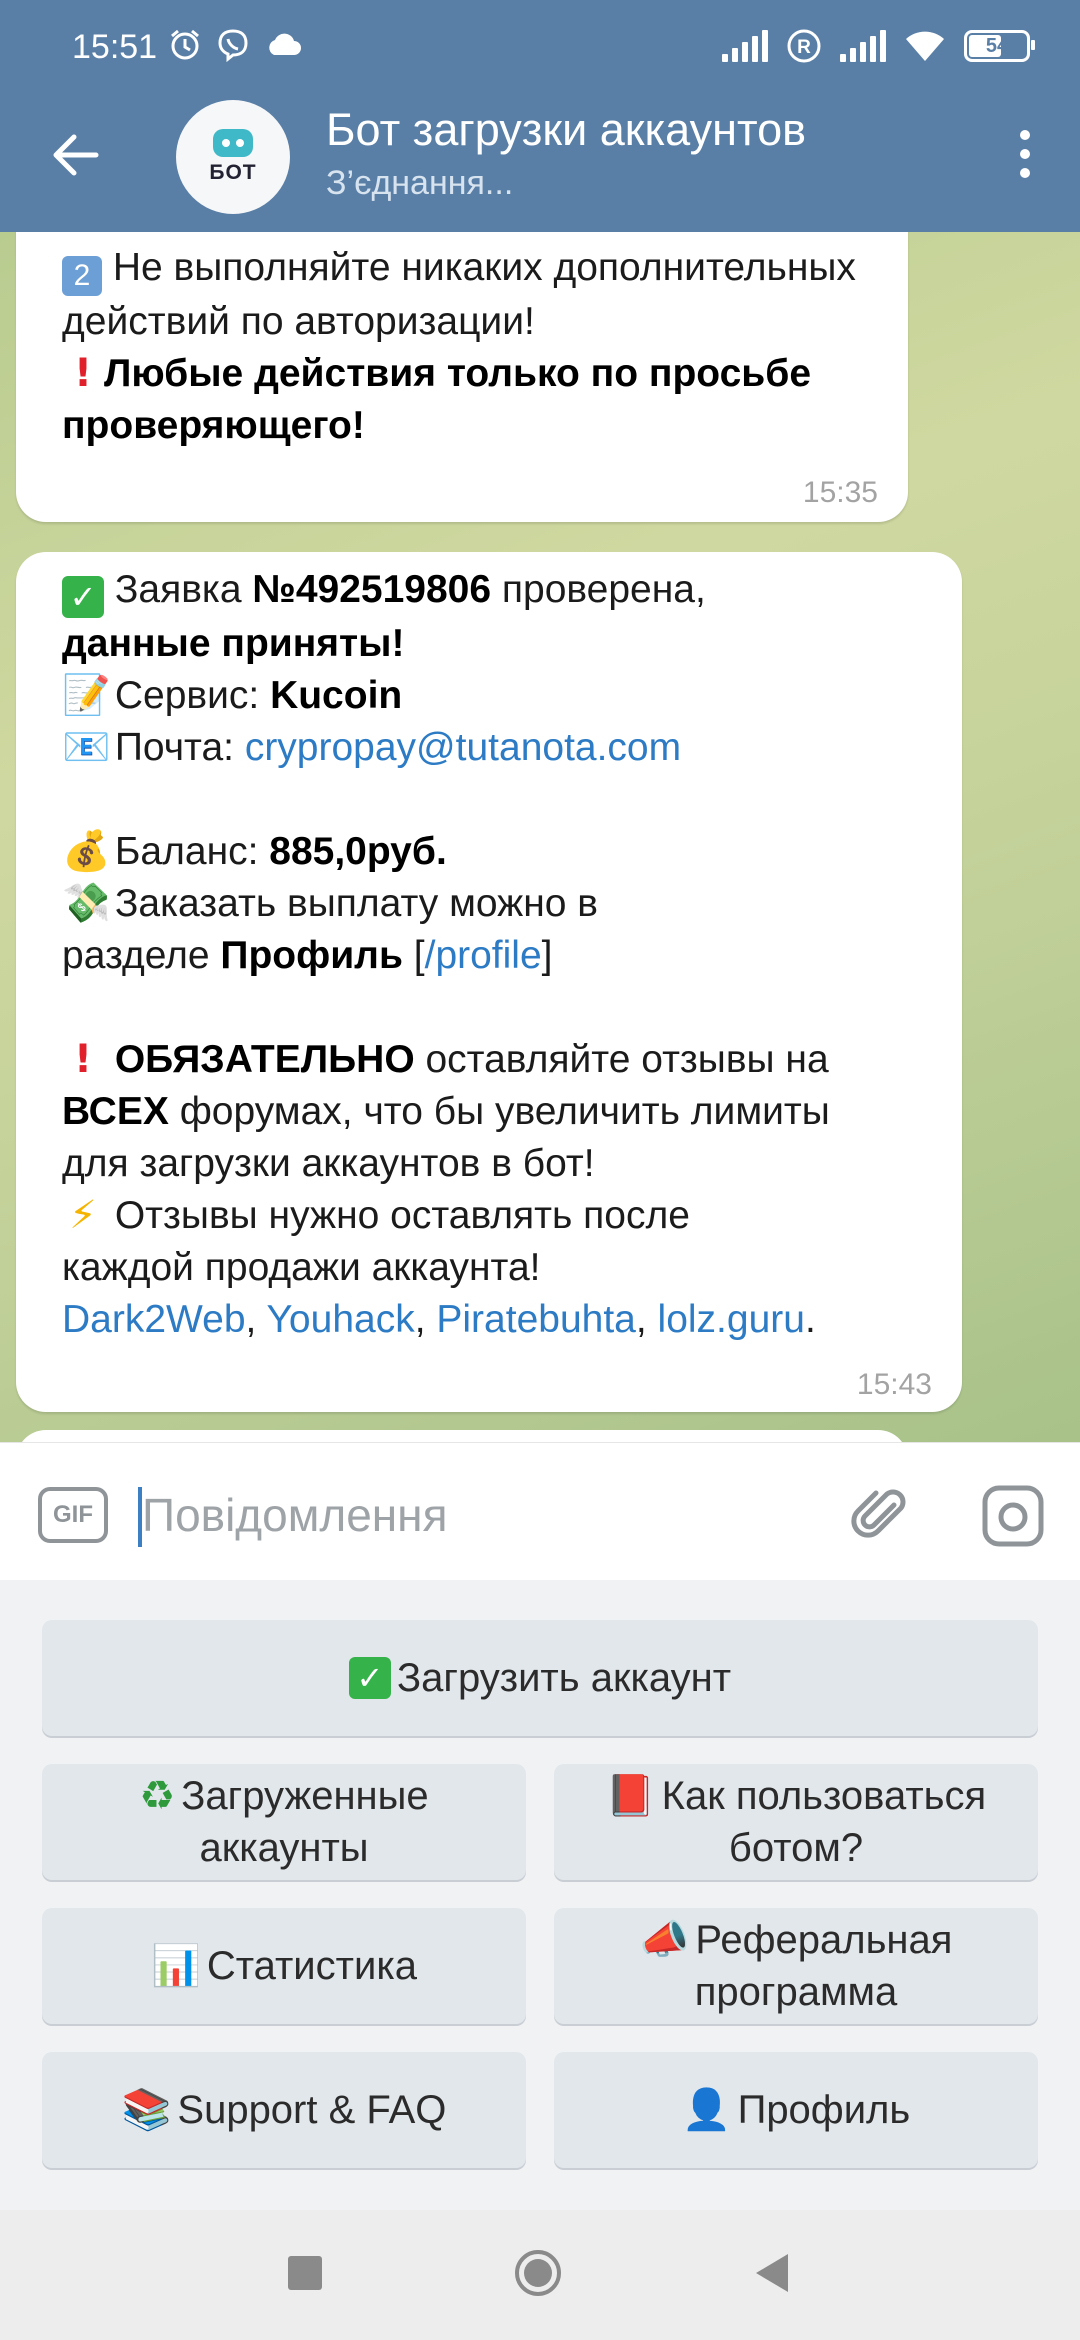  What do you see at coordinates (86, 747) in the screenshot?
I see `email-icon: 📧` at bounding box center [86, 747].